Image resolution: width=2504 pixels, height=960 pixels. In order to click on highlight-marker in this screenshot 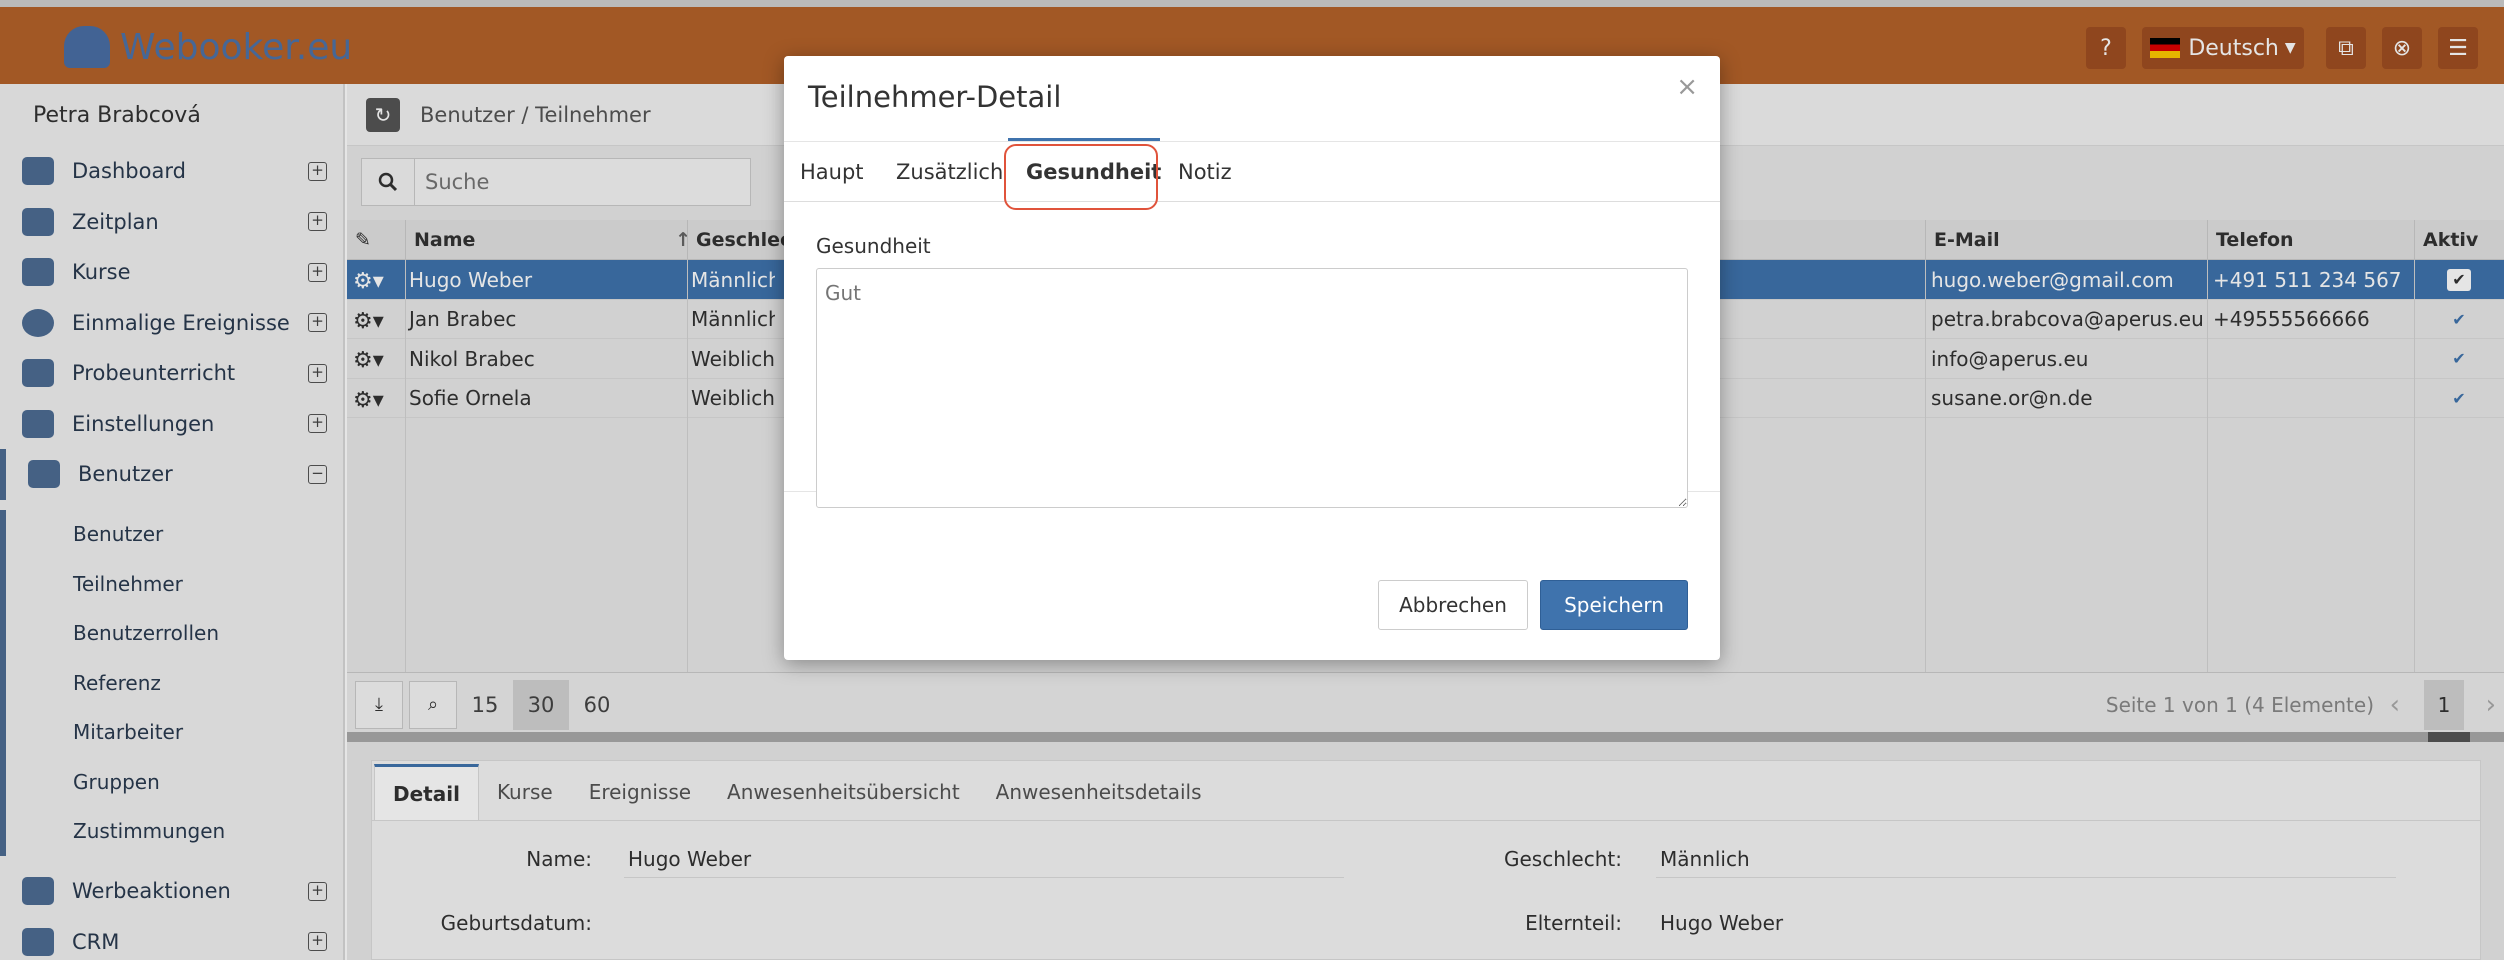, I will do `click(1081, 177)`.